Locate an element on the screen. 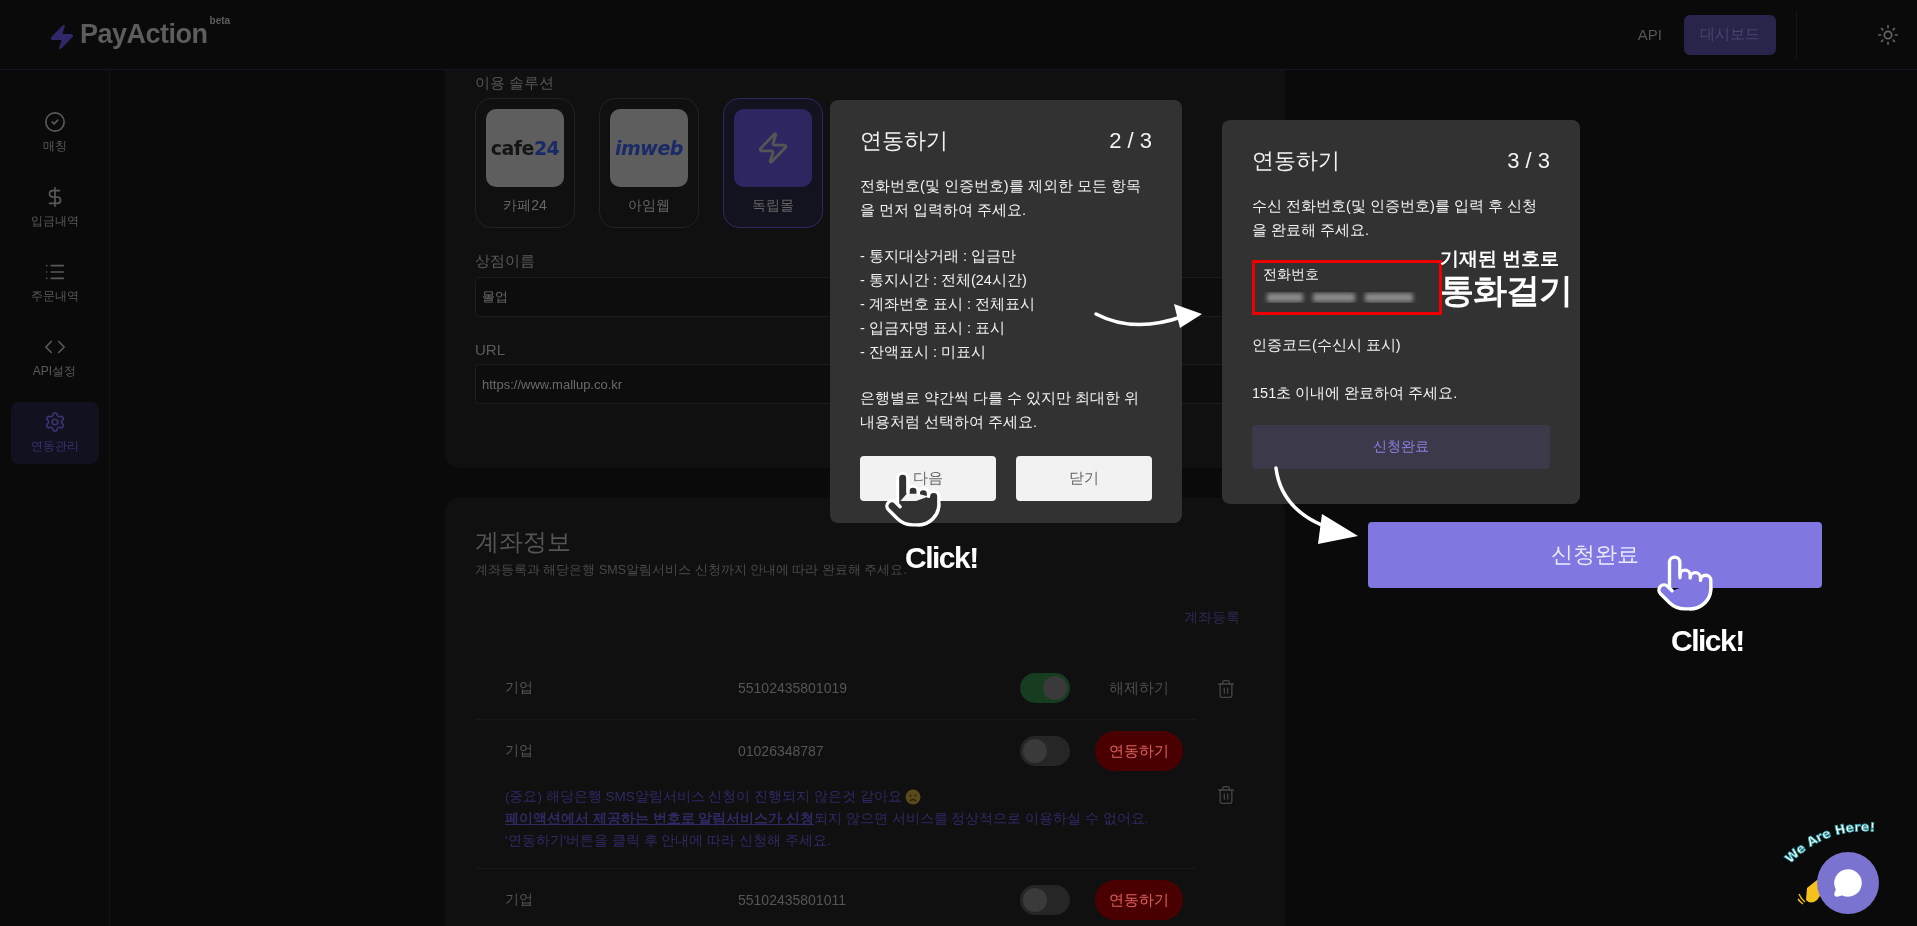 This screenshot has height=926, width=1917. step-counter: 2 / 3 is located at coordinates (1130, 141).